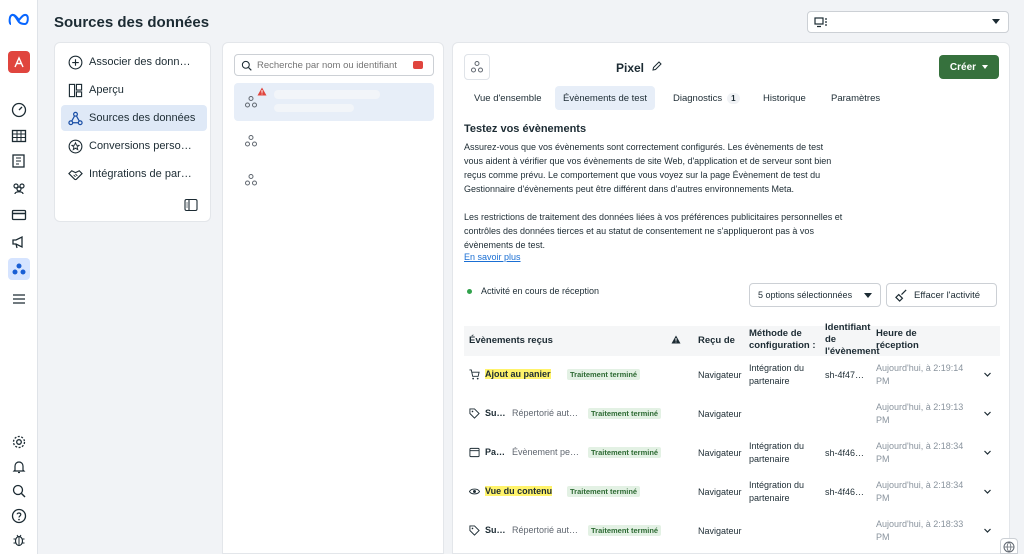  I want to click on rail-audiences, so click(19, 188).